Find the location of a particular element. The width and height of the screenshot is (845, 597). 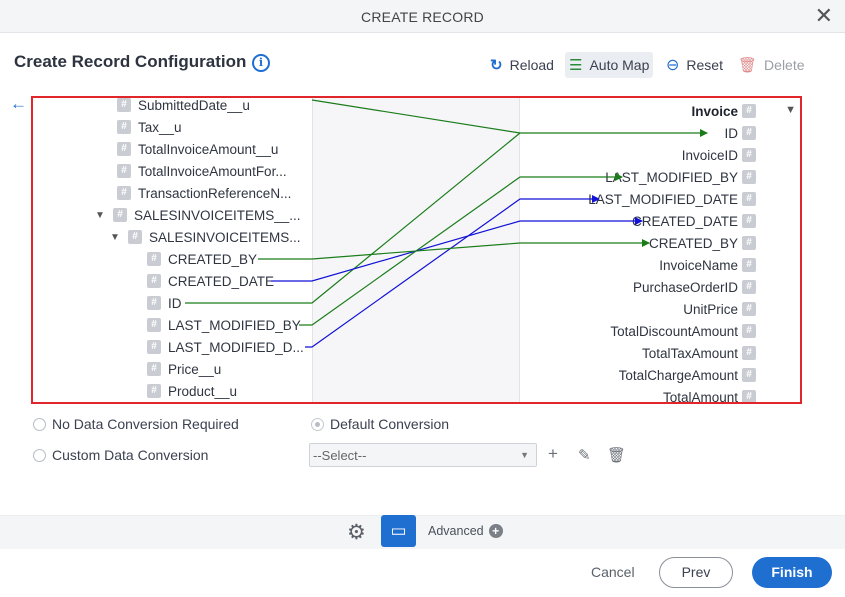

custom-conversion-option: Custom Data Conversion is located at coordinates (120, 455).